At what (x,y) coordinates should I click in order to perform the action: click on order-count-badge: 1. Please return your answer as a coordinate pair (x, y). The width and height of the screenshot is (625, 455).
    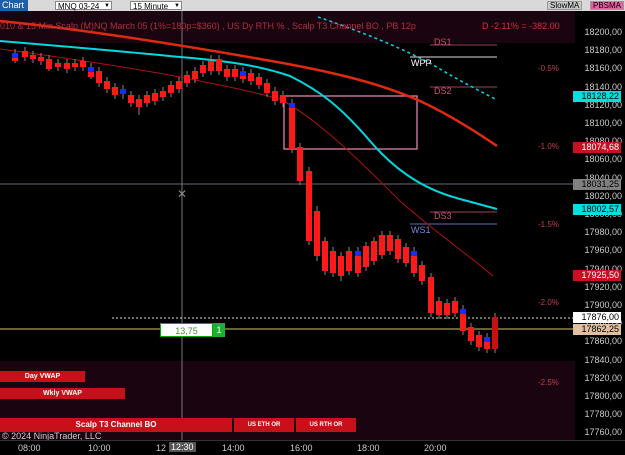
    Looking at the image, I should click on (219, 330).